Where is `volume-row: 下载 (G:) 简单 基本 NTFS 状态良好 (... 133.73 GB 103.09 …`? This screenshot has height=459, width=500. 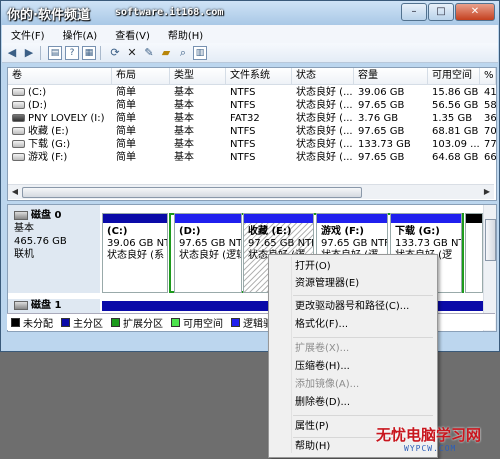 volume-row: 下载 (G:) 简单 基本 NTFS 状态良好 (... 133.73 GB 103.09 … is located at coordinates (252, 144).